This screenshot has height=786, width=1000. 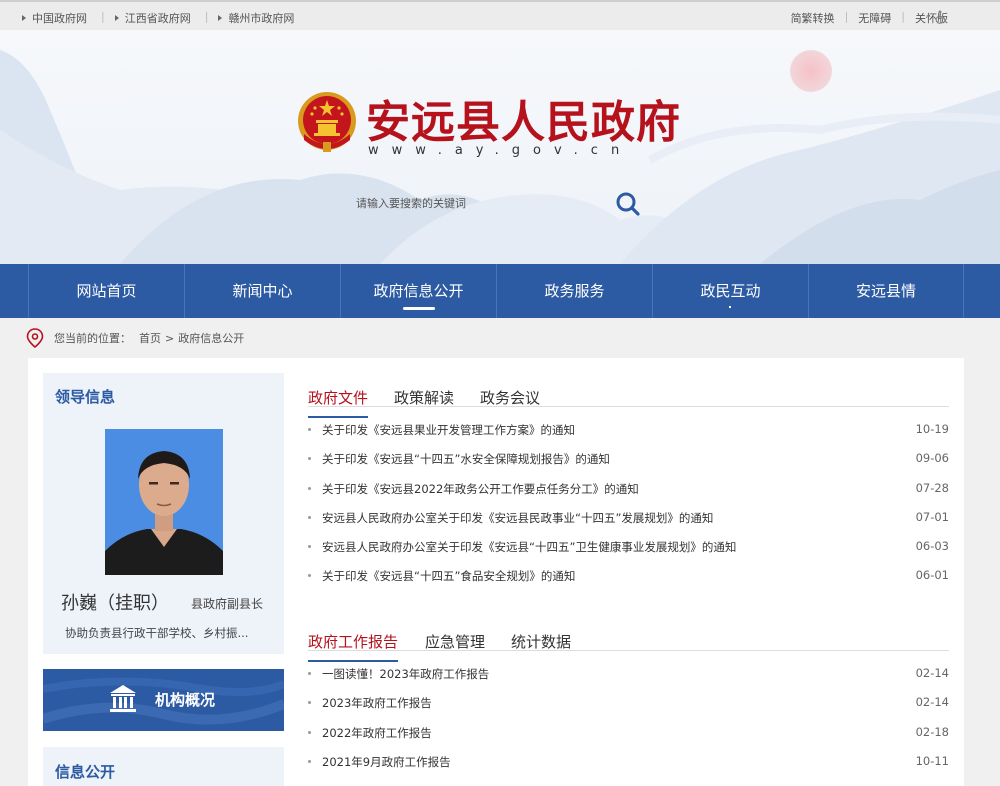 I want to click on search-box, so click(x=497, y=204).